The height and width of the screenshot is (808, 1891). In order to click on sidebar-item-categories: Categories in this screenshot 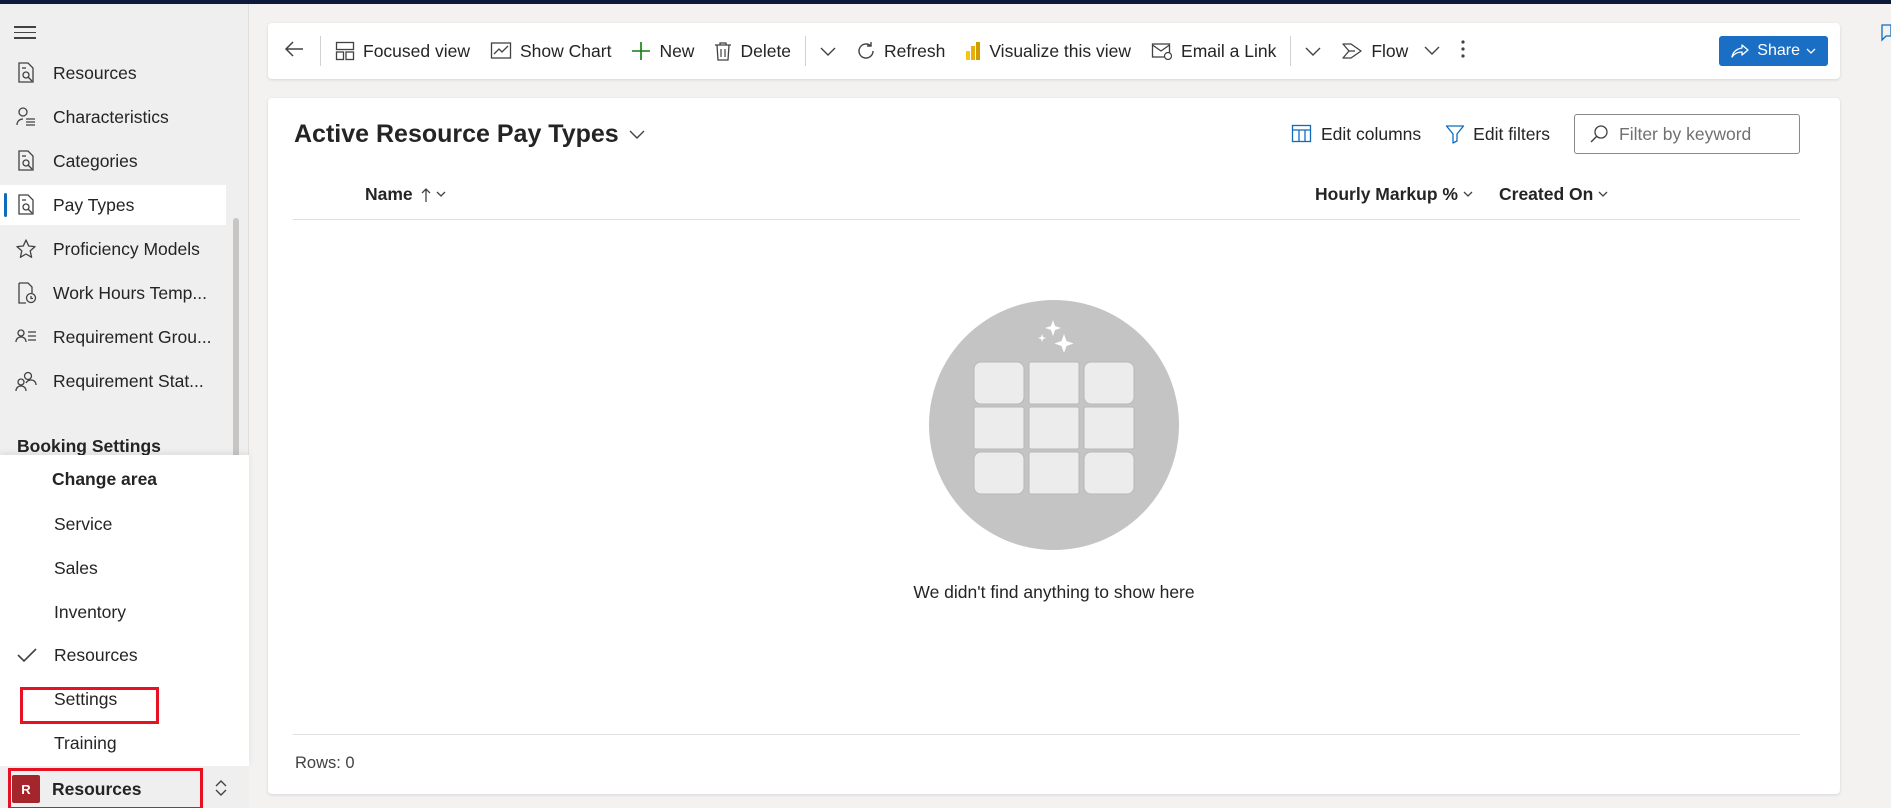, I will do `click(113, 161)`.